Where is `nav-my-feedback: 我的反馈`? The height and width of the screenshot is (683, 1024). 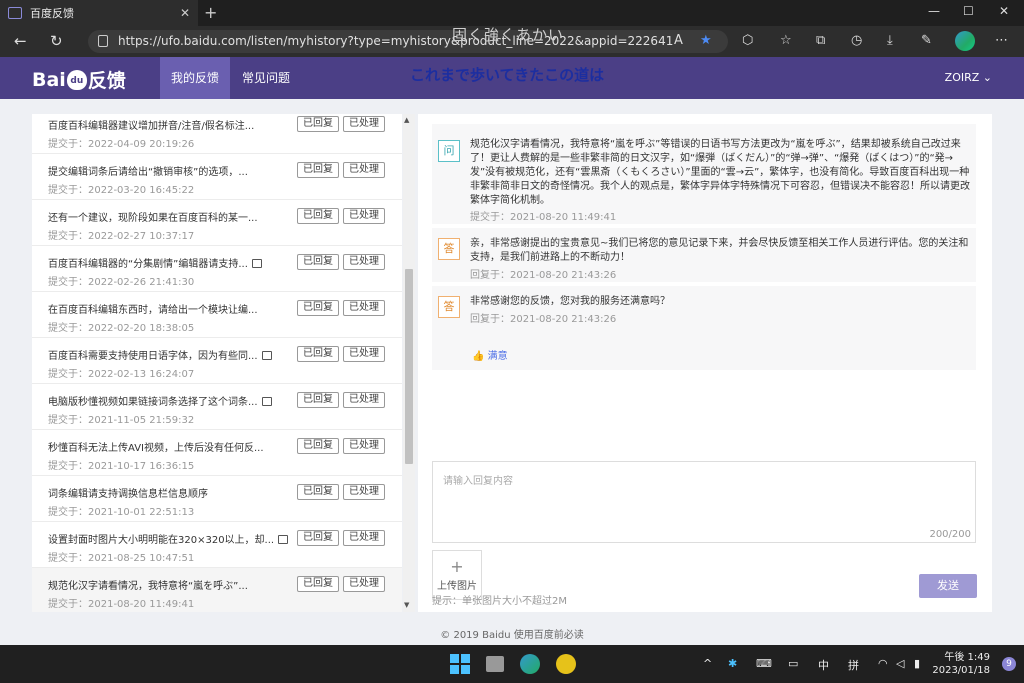
nav-my-feedback: 我的反馈 is located at coordinates (195, 78).